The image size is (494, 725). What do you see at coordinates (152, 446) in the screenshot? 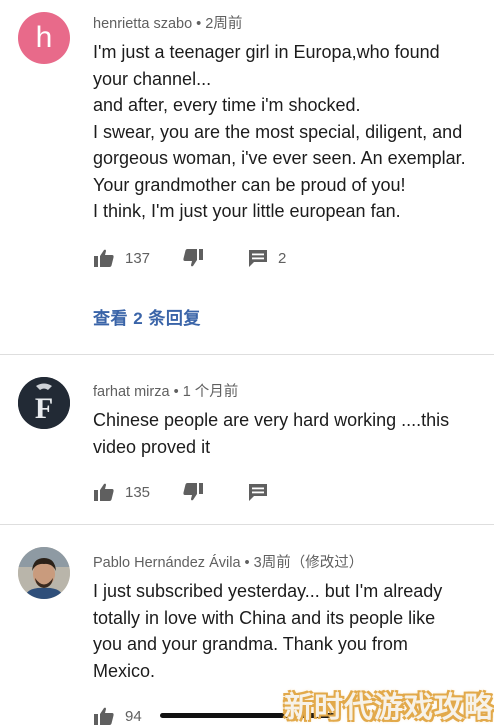
I see `comment-line: video proved it` at bounding box center [152, 446].